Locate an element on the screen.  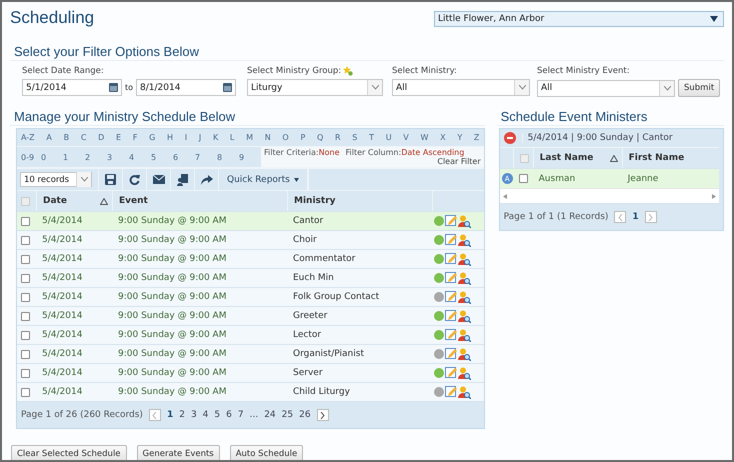
page-link: 24 is located at coordinates (270, 415).